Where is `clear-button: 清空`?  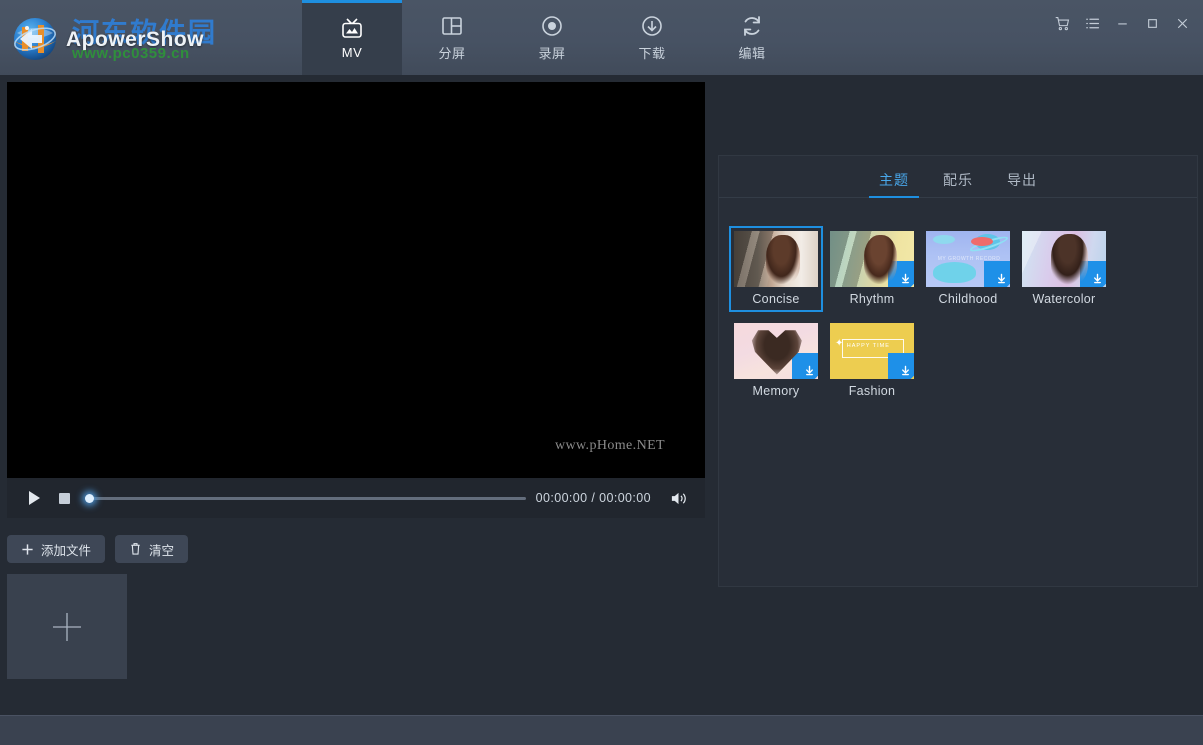
clear-button: 清空 is located at coordinates (152, 549).